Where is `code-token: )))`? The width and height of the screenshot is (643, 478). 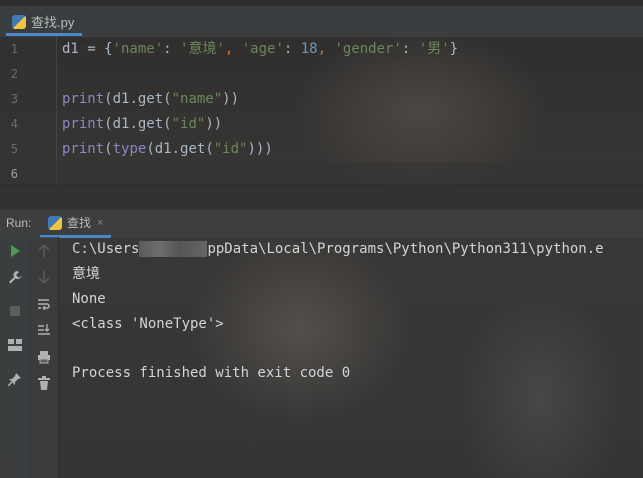
code-token: ))) is located at coordinates (260, 149).